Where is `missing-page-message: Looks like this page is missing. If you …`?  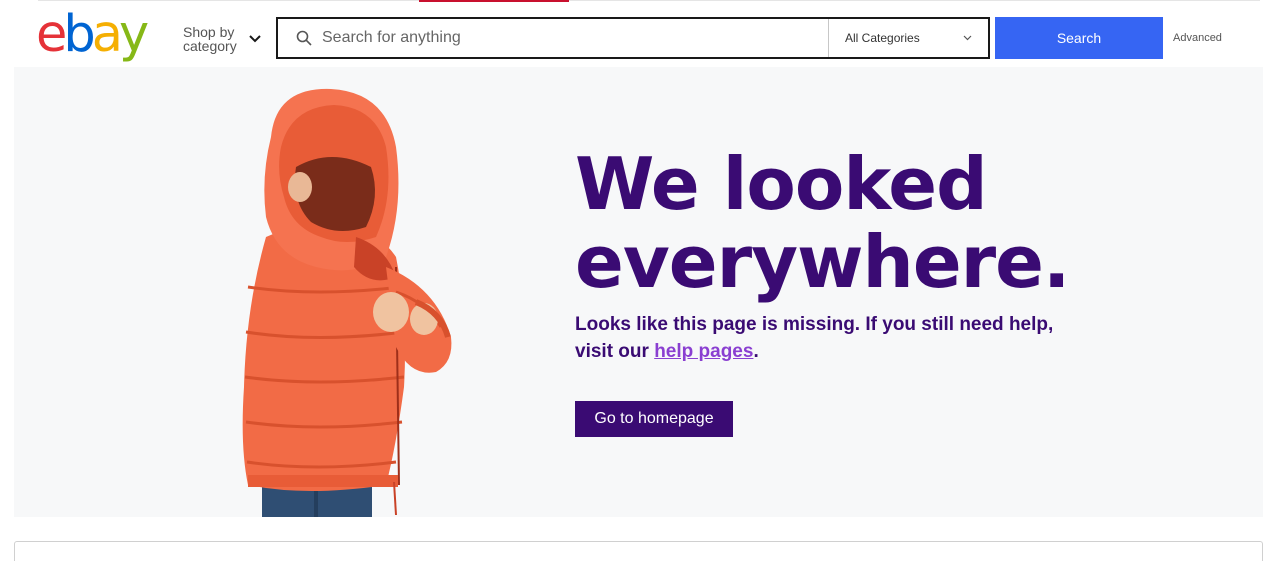
missing-page-message: Looks like this page is missing. If you … is located at coordinates (835, 338).